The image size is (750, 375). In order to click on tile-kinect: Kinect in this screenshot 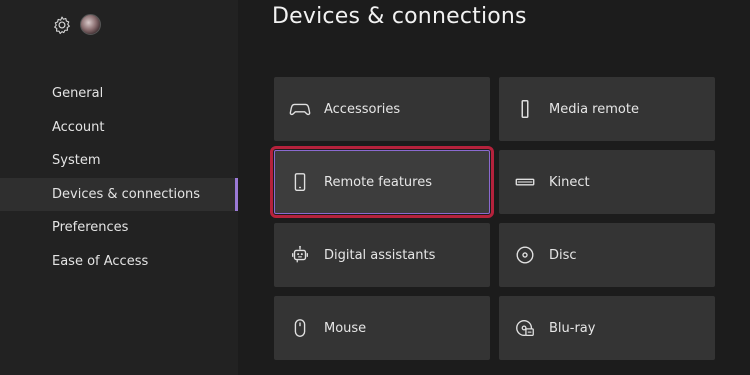, I will do `click(607, 182)`.